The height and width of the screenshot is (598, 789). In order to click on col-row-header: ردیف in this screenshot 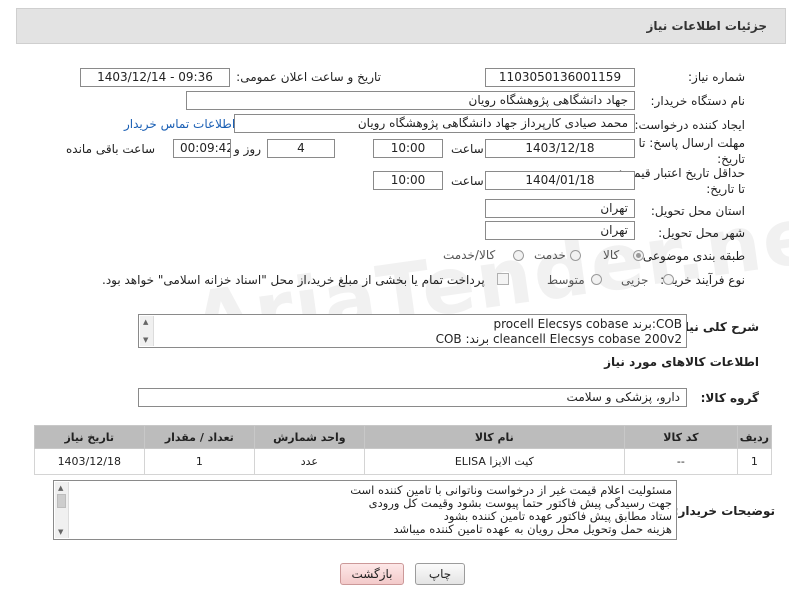, I will do `click(754, 437)`.